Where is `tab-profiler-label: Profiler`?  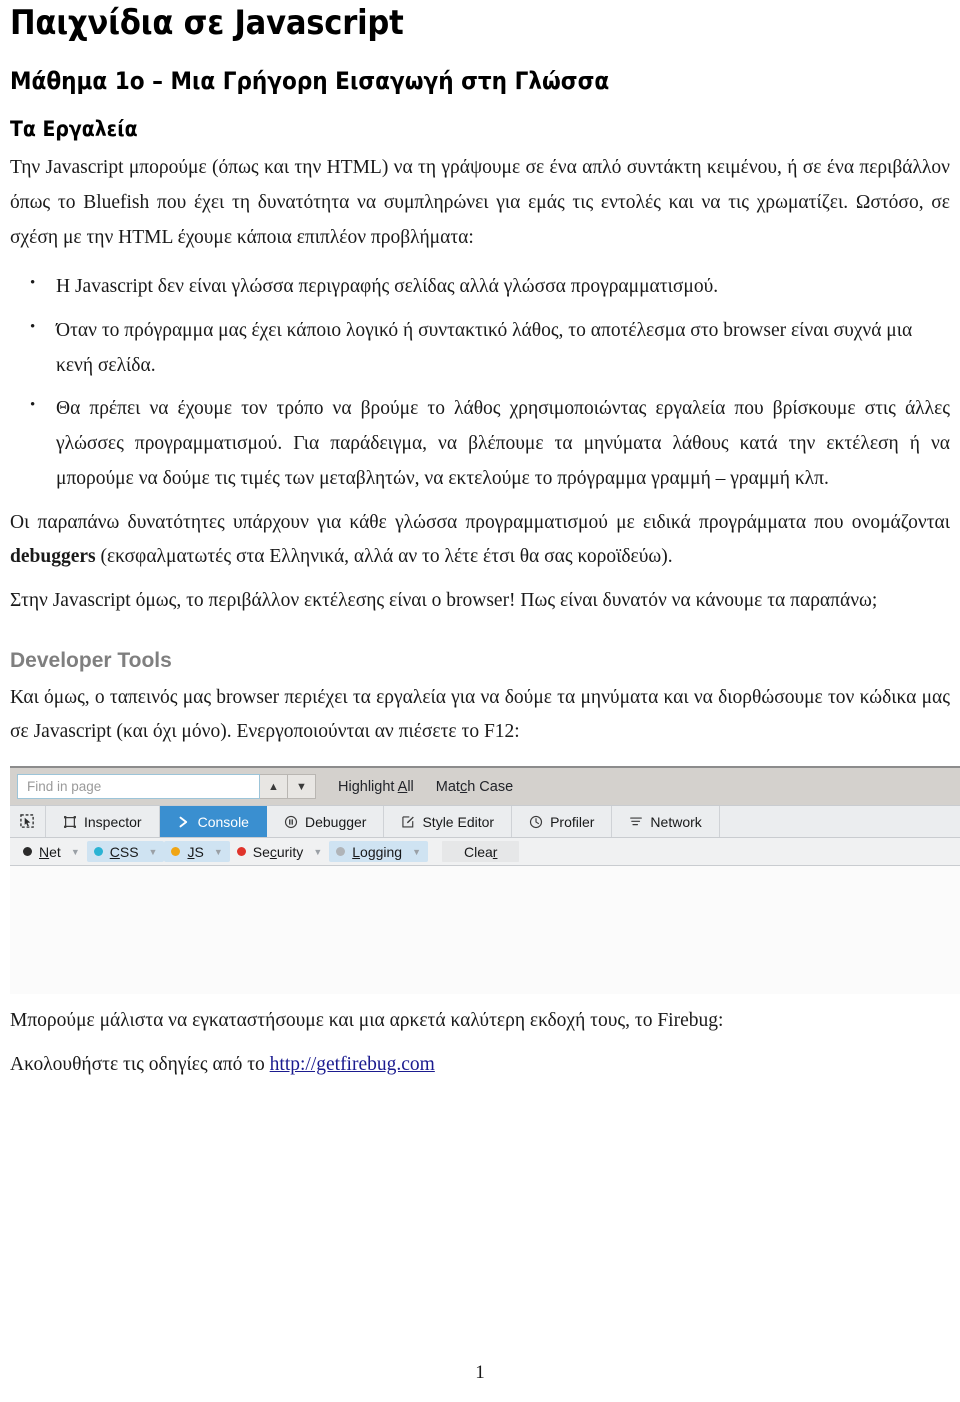 tab-profiler-label: Profiler is located at coordinates (572, 821).